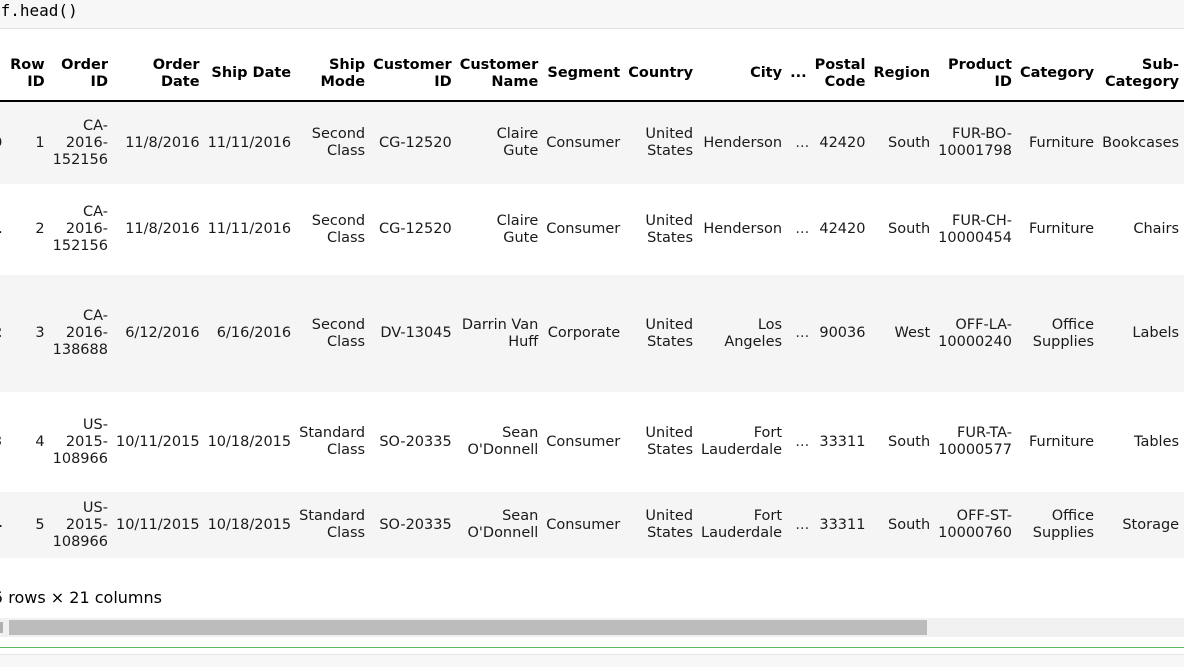  What do you see at coordinates (332, 524) in the screenshot?
I see `cell-ship-mode: Standard Class` at bounding box center [332, 524].